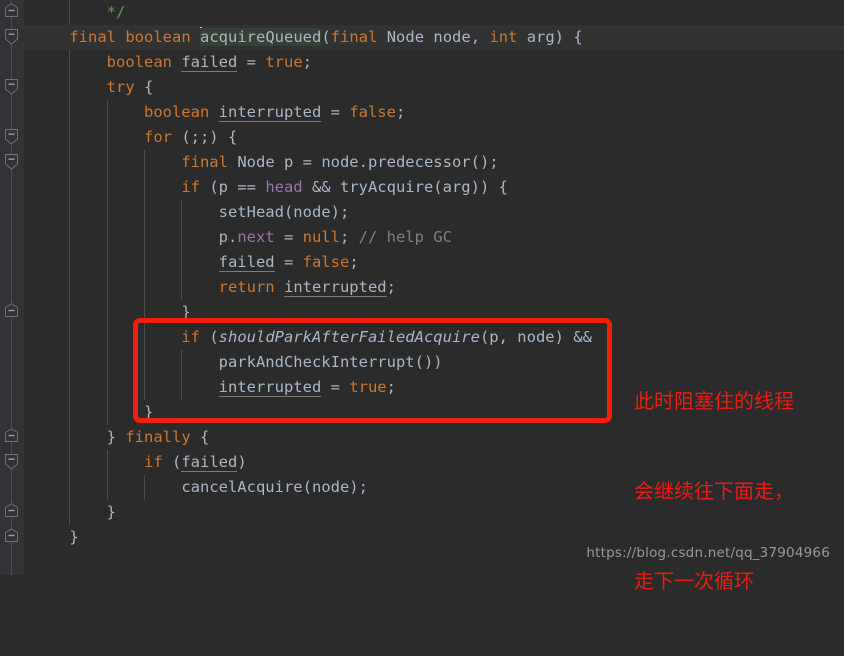 The width and height of the screenshot is (844, 656). What do you see at coordinates (434, 137) in the screenshot?
I see `code-line: for (;;) {` at bounding box center [434, 137].